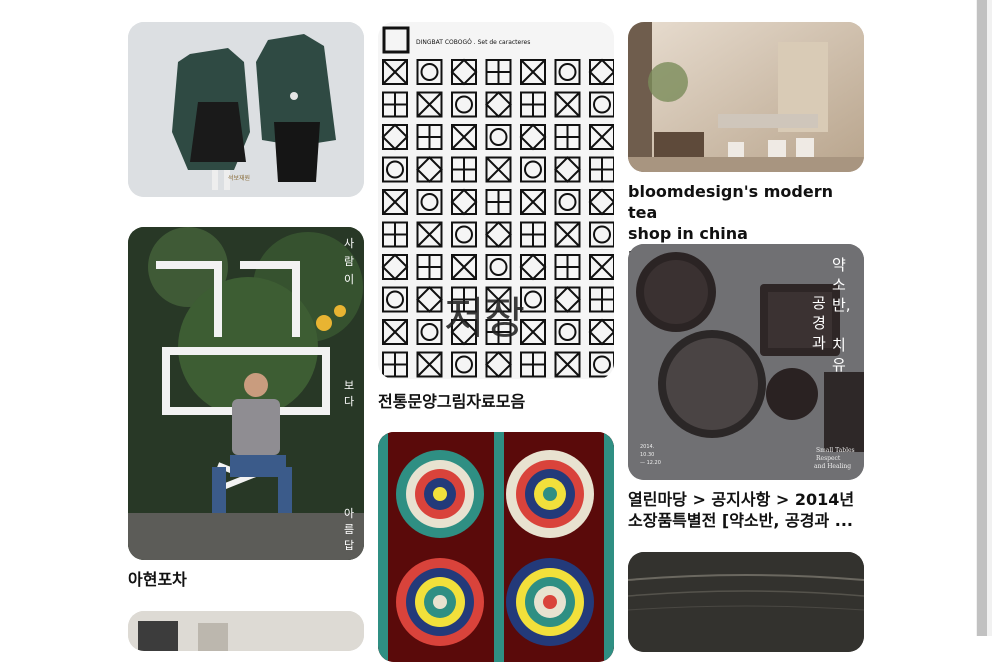  What do you see at coordinates (349, 401) in the screenshot?
I see `svg-text: 다` at bounding box center [349, 401].